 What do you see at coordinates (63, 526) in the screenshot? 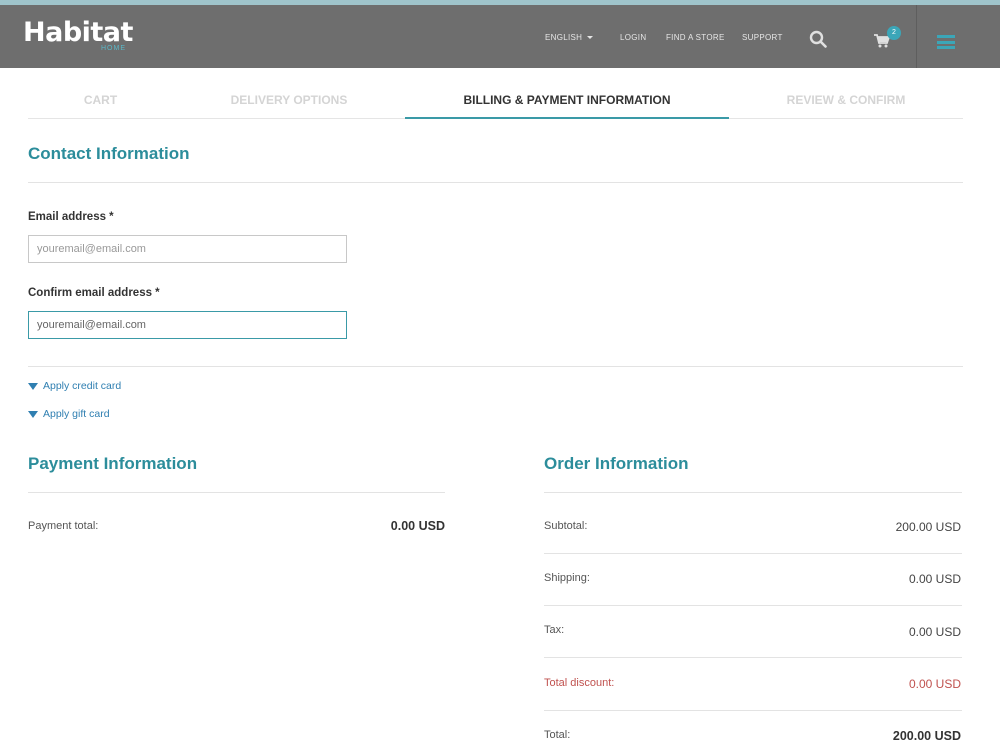
I see `payment-total-label: Payment total:` at bounding box center [63, 526].